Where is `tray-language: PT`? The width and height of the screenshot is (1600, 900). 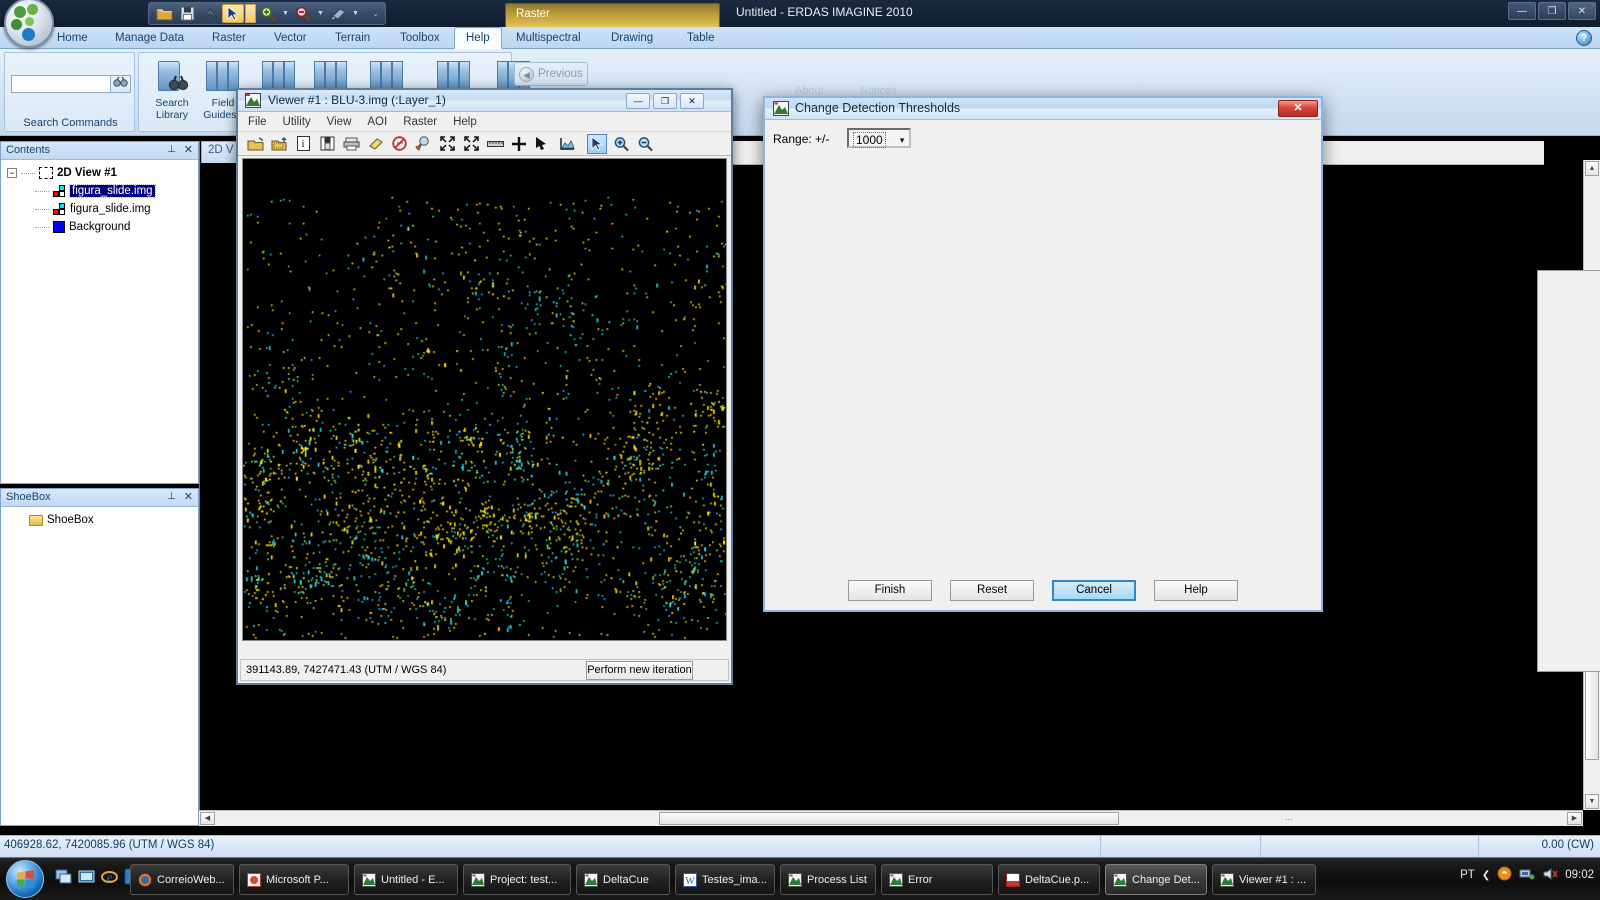 tray-language: PT is located at coordinates (1467, 875).